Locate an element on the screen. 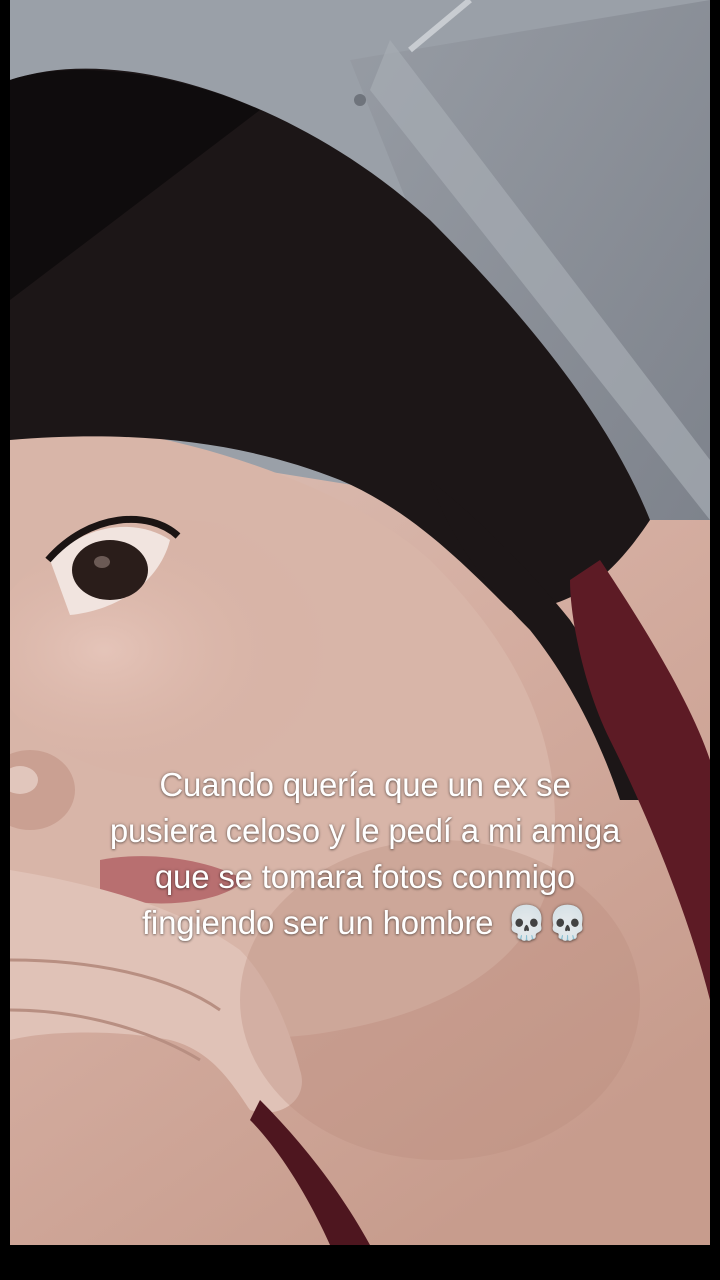  skull-emoji-icon: 💀💀 is located at coordinates (547, 922).